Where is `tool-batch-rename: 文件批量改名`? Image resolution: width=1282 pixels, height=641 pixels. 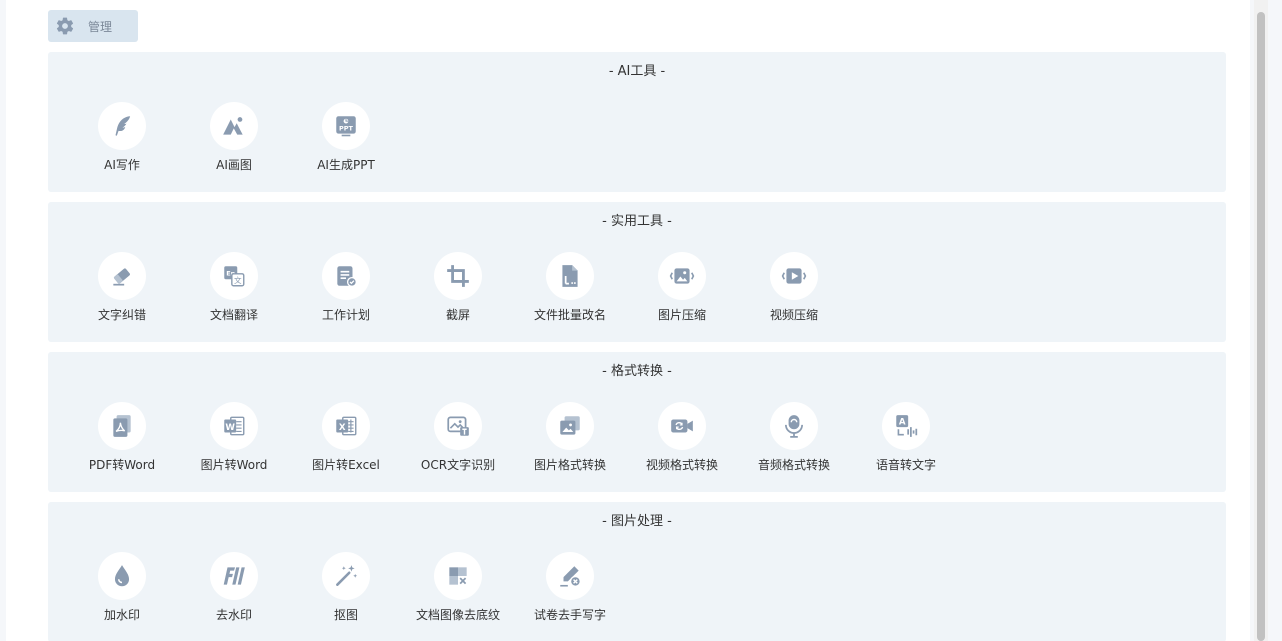
tool-batch-rename: 文件批量改名 is located at coordinates (570, 289).